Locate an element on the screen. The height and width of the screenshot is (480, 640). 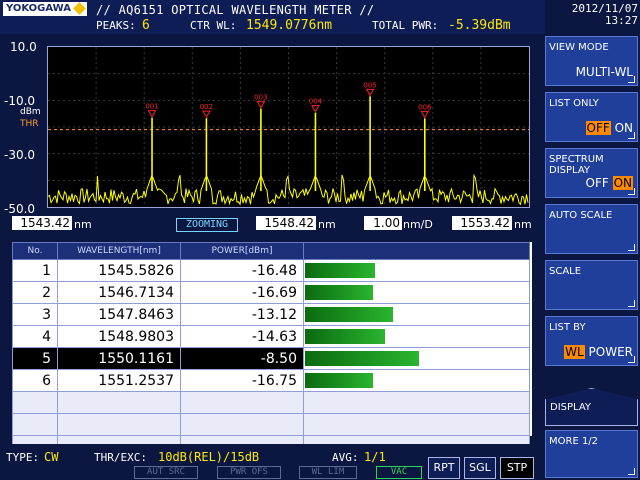
x-start-unit: nm is located at coordinates (83, 224).